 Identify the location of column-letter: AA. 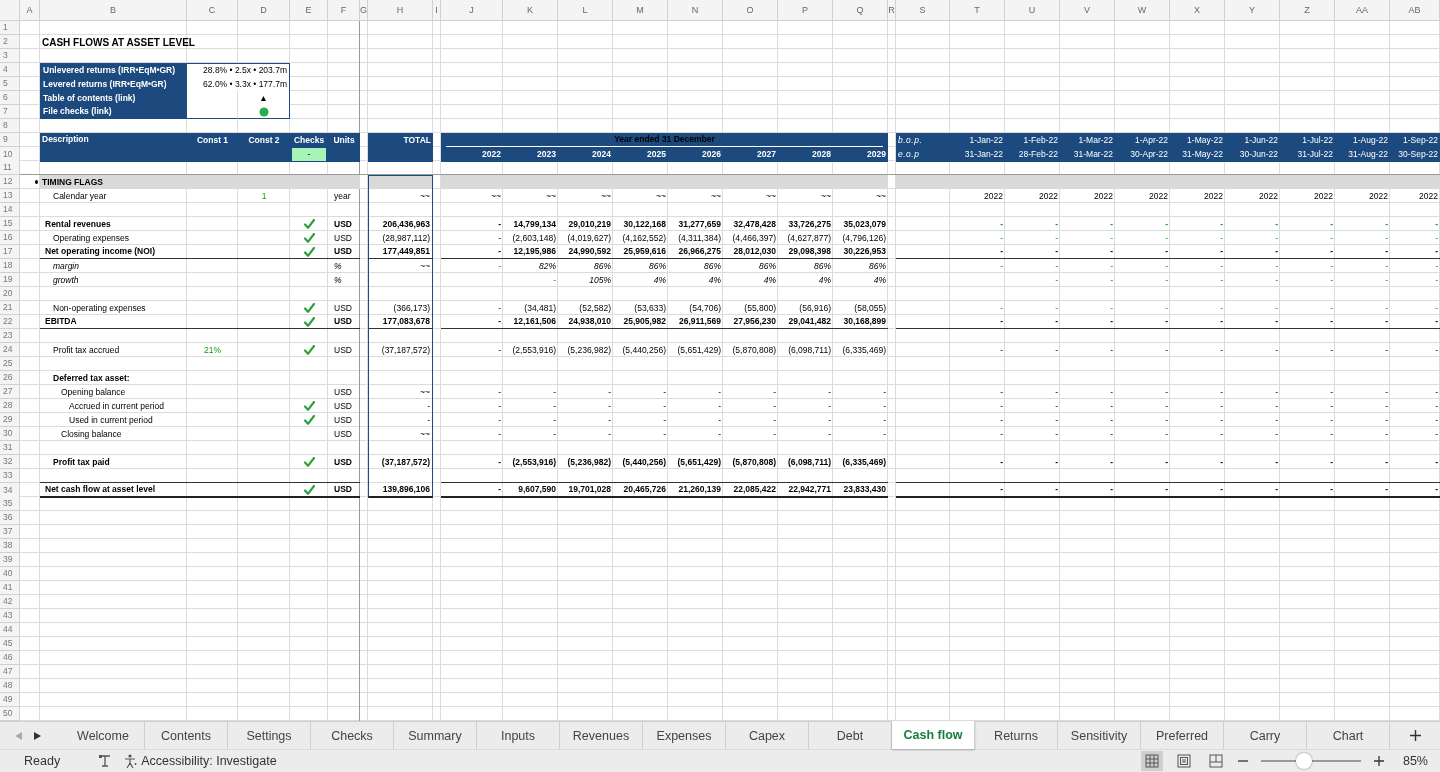
(1362, 10).